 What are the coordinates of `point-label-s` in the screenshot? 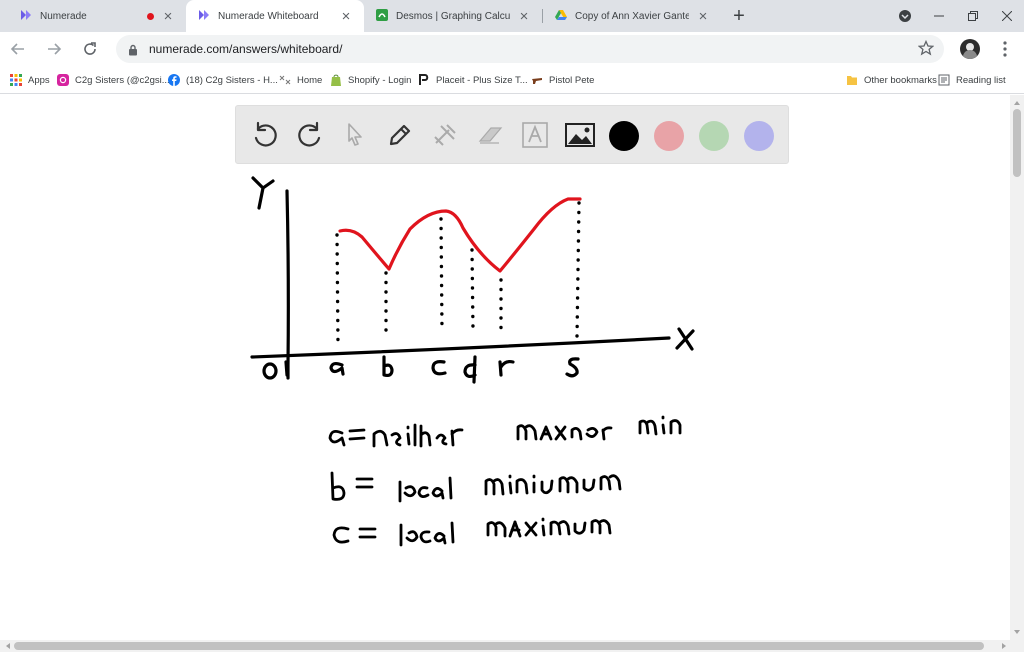 It's located at (572, 367).